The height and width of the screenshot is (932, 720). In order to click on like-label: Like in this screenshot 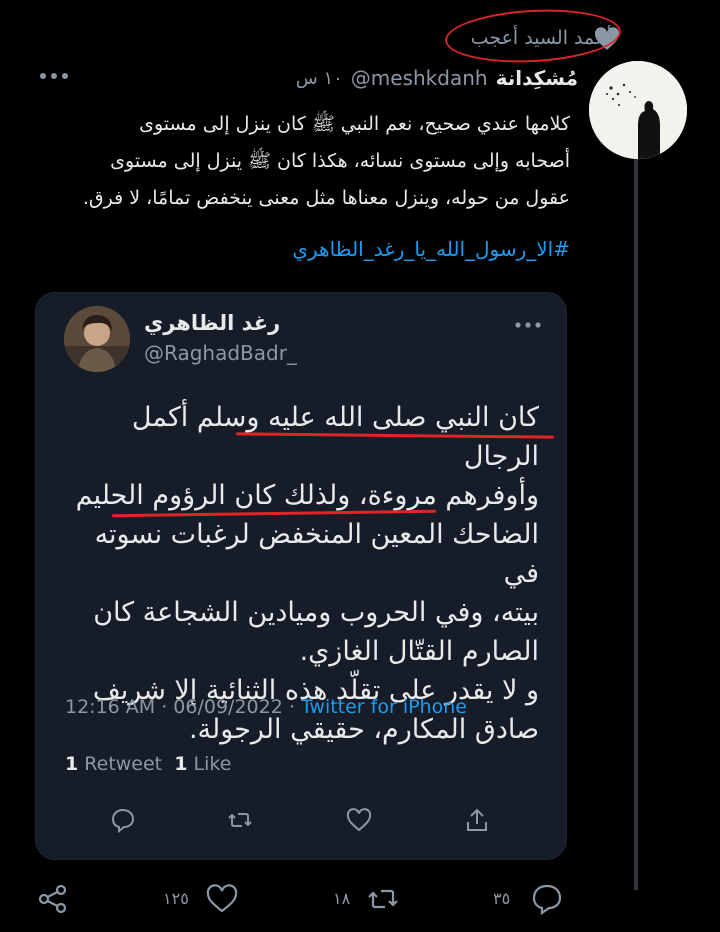, I will do `click(212, 764)`.